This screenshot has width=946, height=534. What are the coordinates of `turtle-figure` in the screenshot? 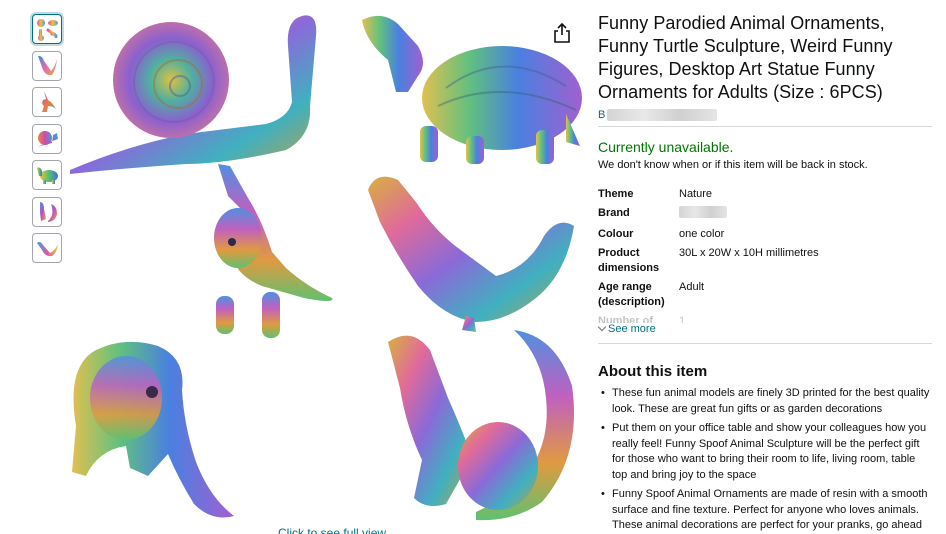 It's located at (472, 89).